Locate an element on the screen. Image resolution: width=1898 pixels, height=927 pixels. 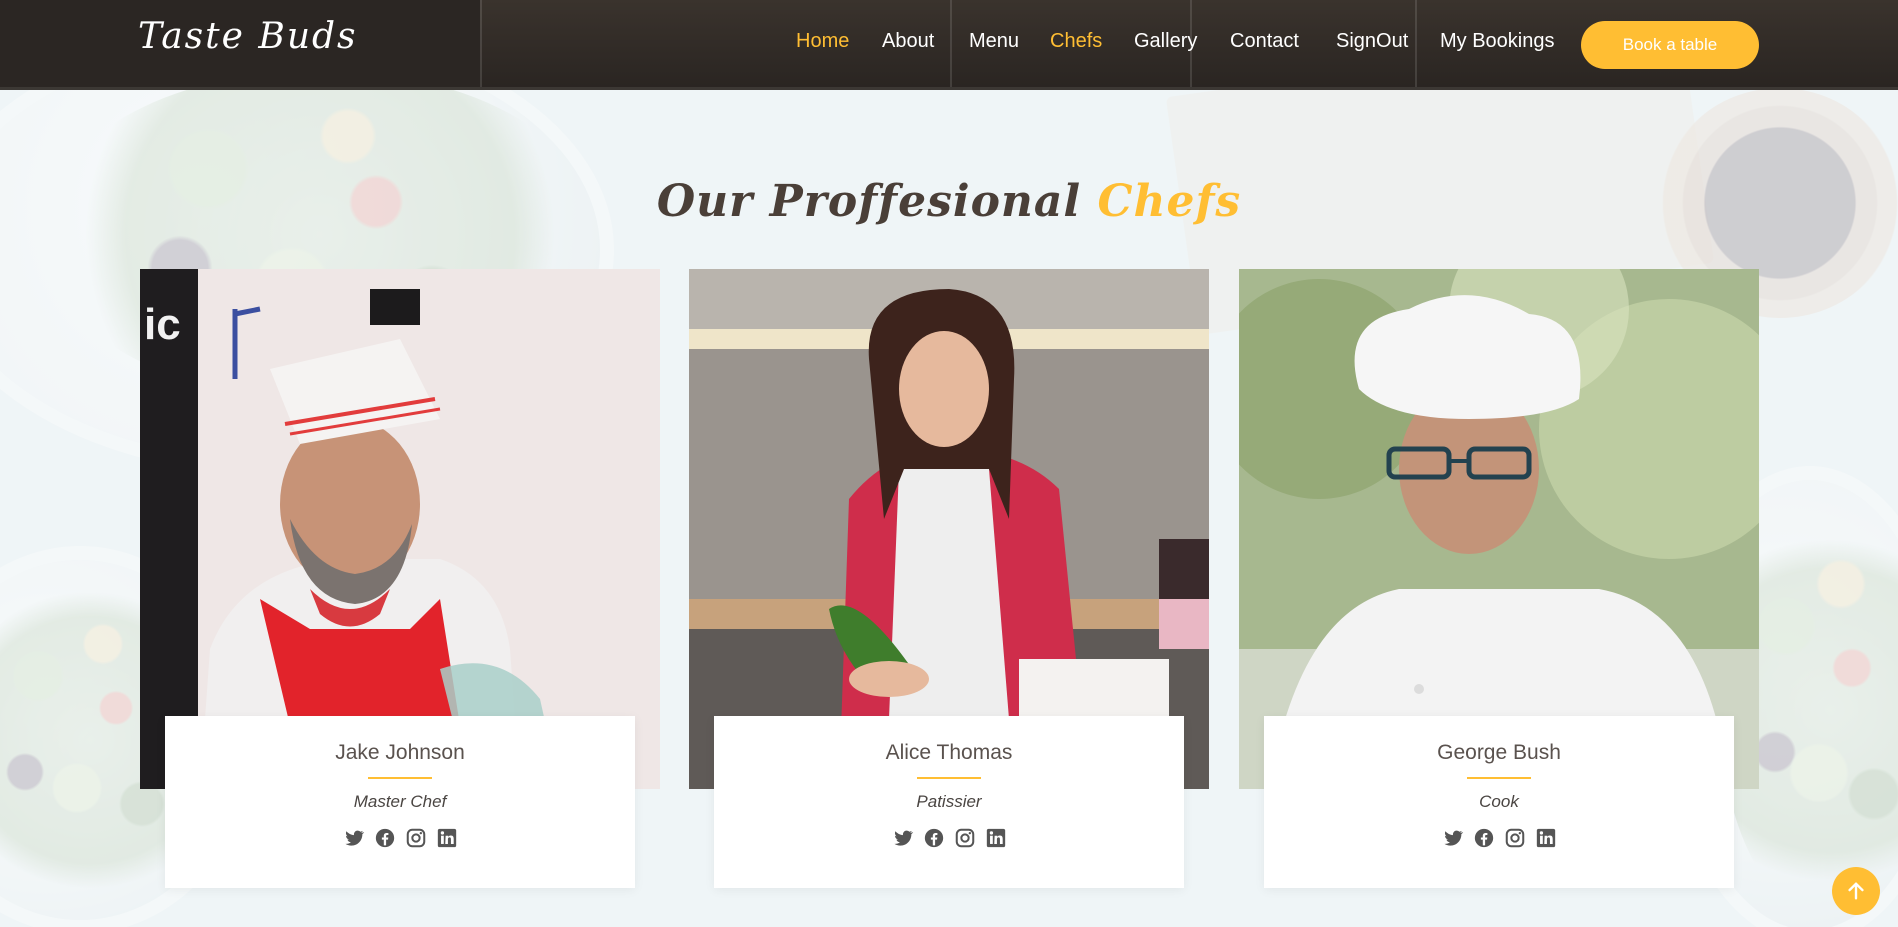
nav-signout: SignOut is located at coordinates (1372, 41).